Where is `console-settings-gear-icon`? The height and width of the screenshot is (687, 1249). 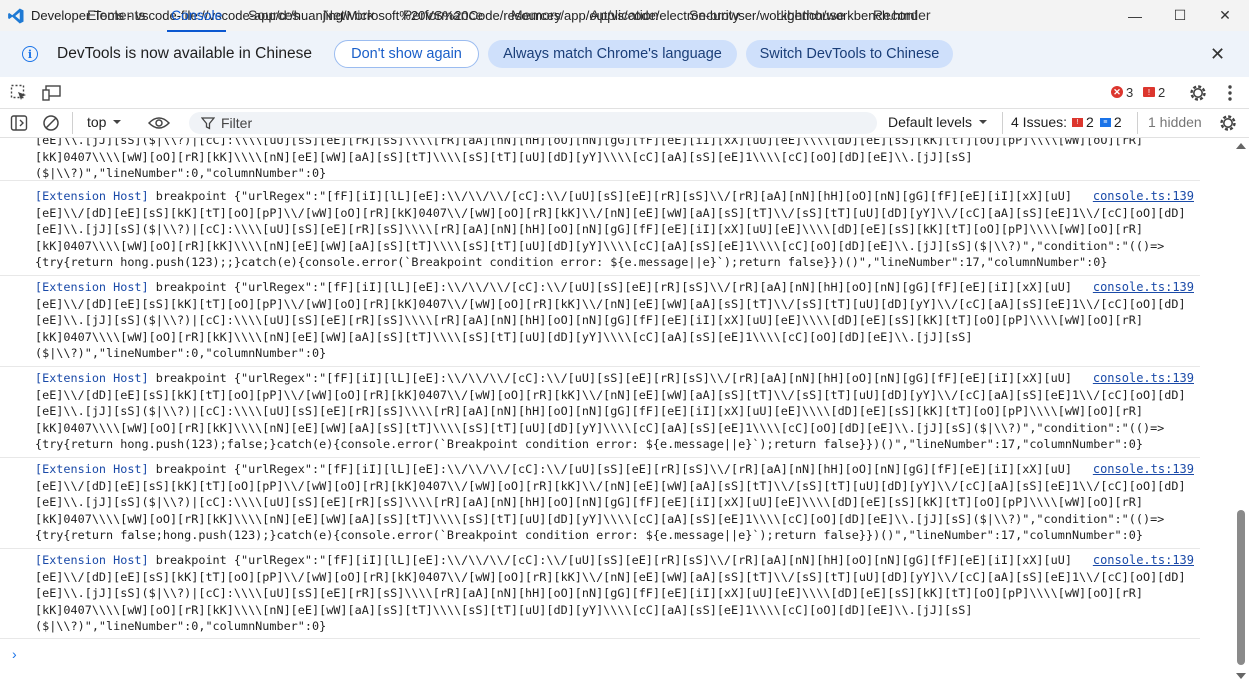 console-settings-gear-icon is located at coordinates (1228, 123).